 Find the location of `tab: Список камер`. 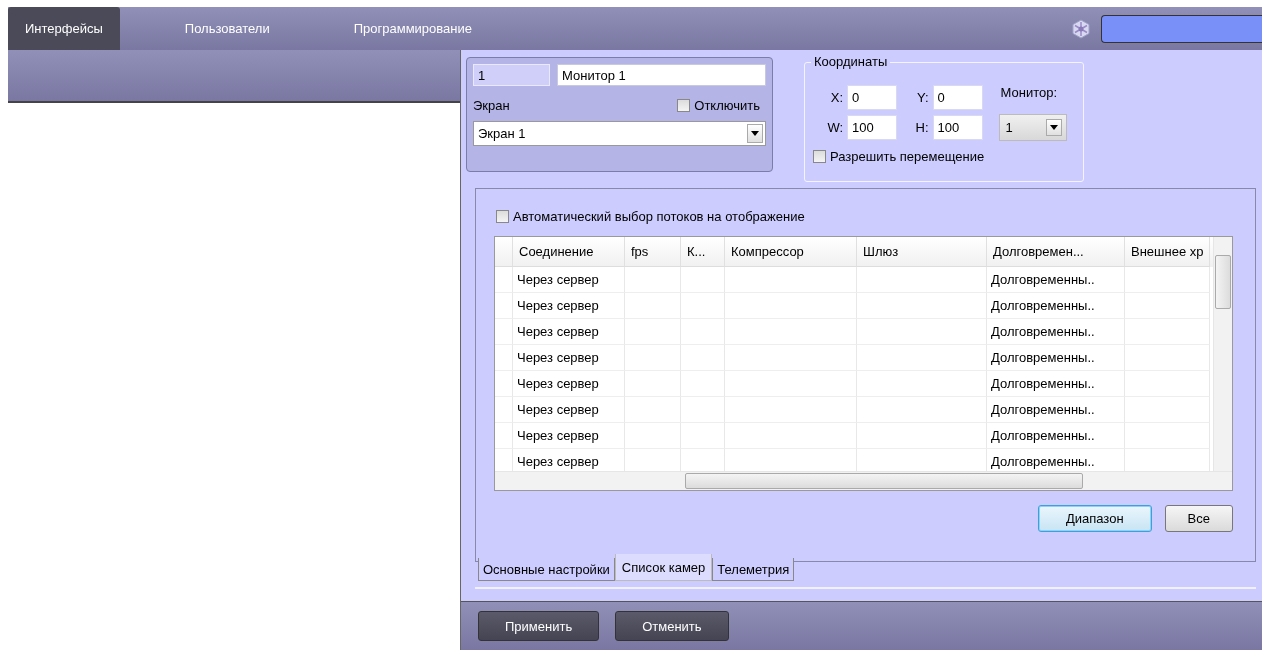

tab: Список камер is located at coordinates (663, 567).